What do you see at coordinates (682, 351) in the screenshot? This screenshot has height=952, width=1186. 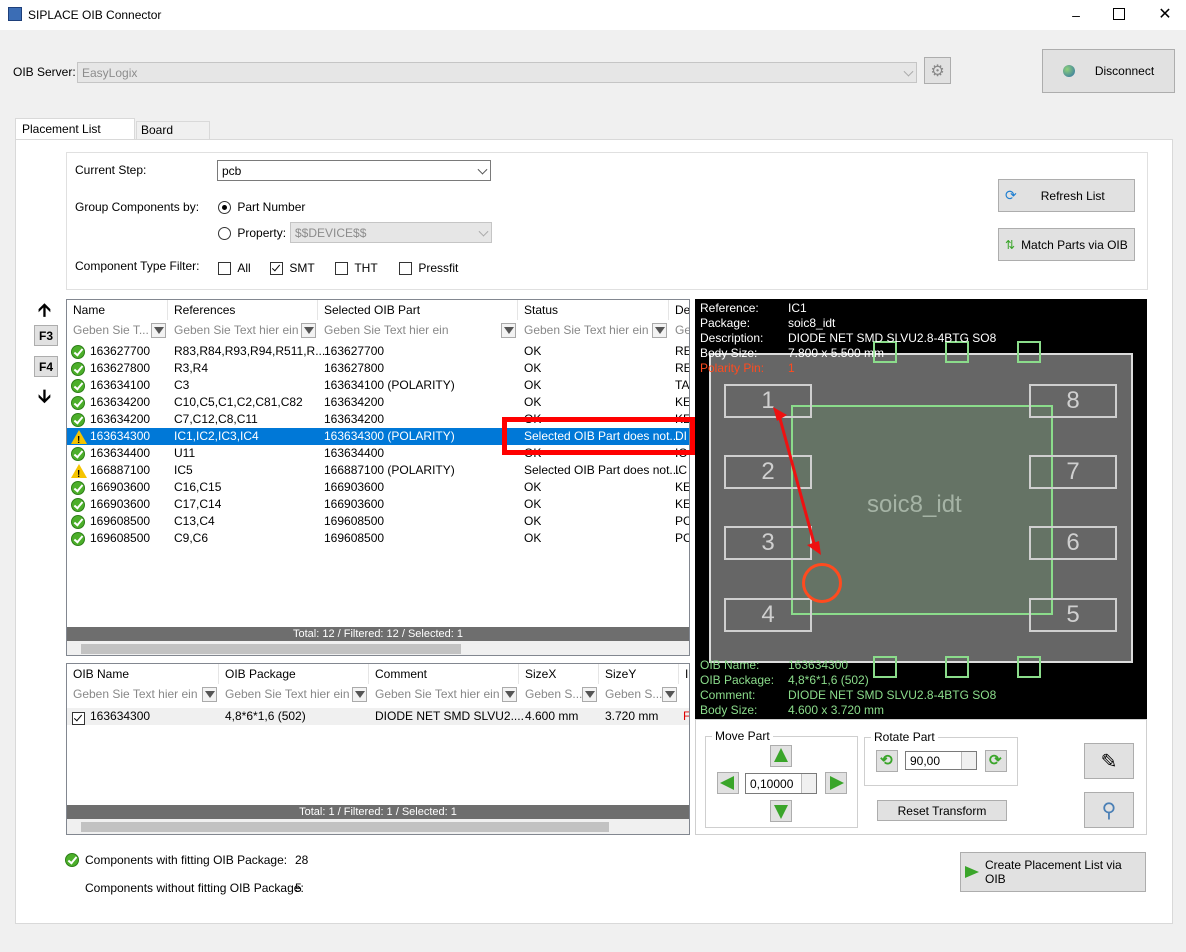 I see `cell-de: RE` at bounding box center [682, 351].